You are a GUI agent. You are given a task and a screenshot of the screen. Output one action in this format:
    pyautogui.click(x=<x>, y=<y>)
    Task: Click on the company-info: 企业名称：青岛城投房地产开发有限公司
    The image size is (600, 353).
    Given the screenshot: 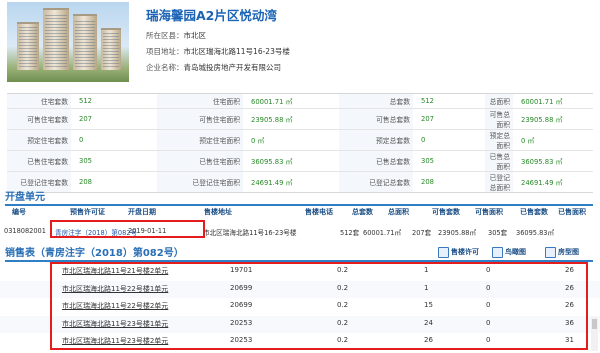 What is the action you would take?
    pyautogui.click(x=213, y=67)
    